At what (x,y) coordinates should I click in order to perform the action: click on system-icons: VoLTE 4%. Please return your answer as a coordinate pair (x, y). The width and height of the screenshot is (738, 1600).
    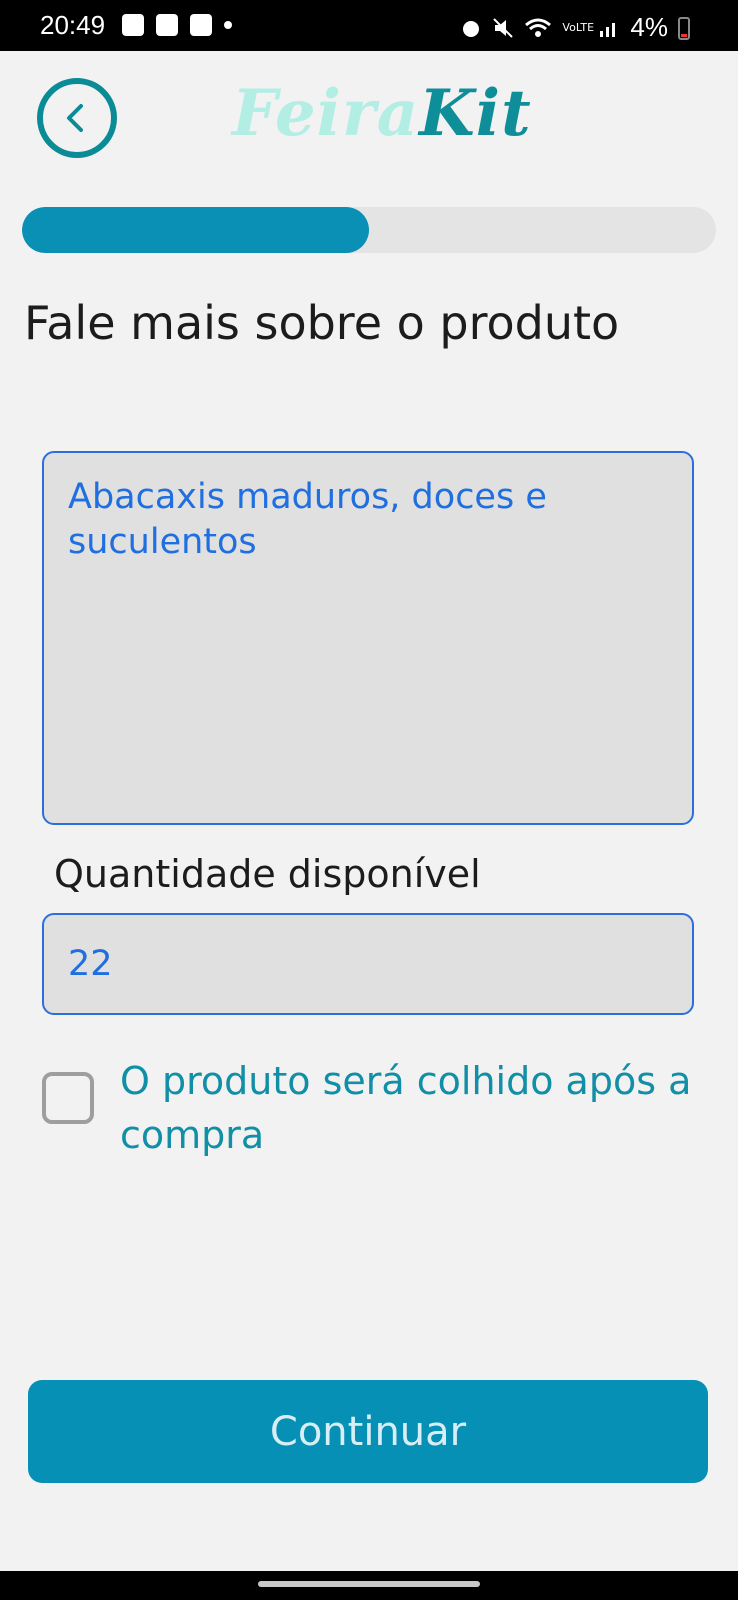
    Looking at the image, I should click on (575, 27).